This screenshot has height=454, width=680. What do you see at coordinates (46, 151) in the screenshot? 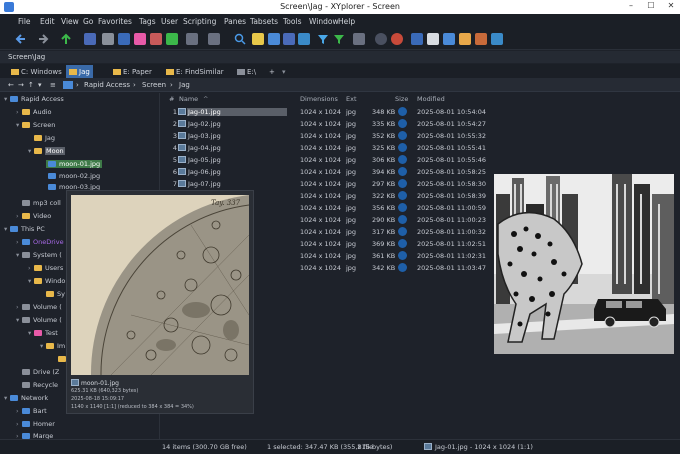
I see `tree-item-moon: ▾ Moon` at bounding box center [46, 151].